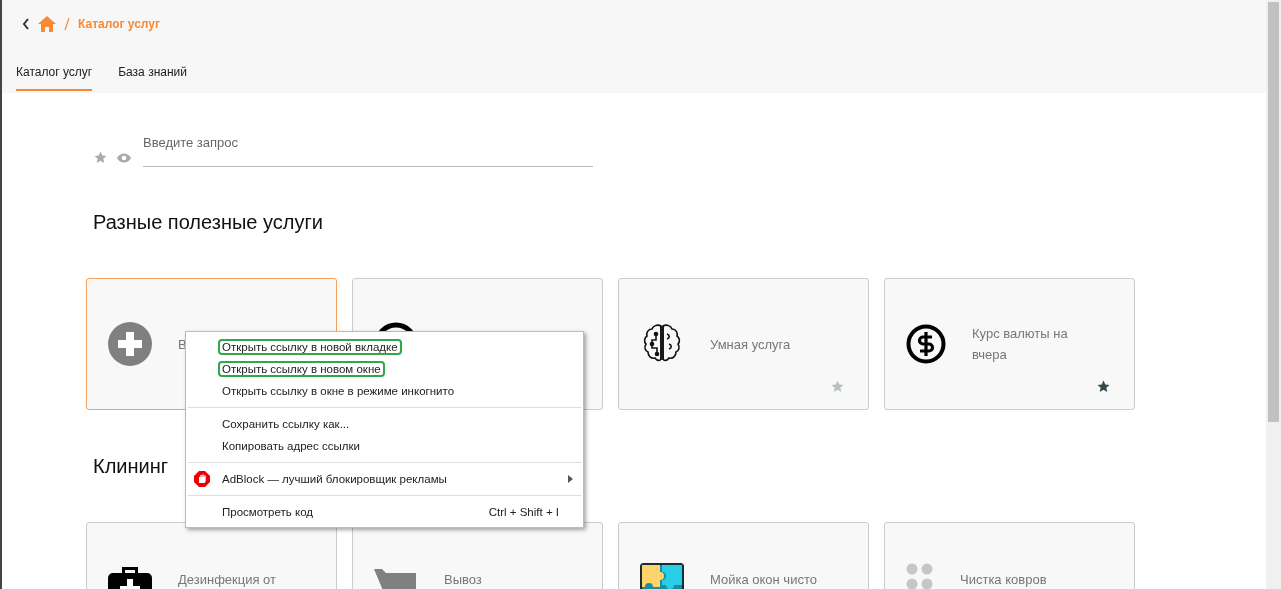 This screenshot has width=1281, height=589. Describe the element at coordinates (750, 344) in the screenshot. I see `card-title: Умная услуга` at that location.